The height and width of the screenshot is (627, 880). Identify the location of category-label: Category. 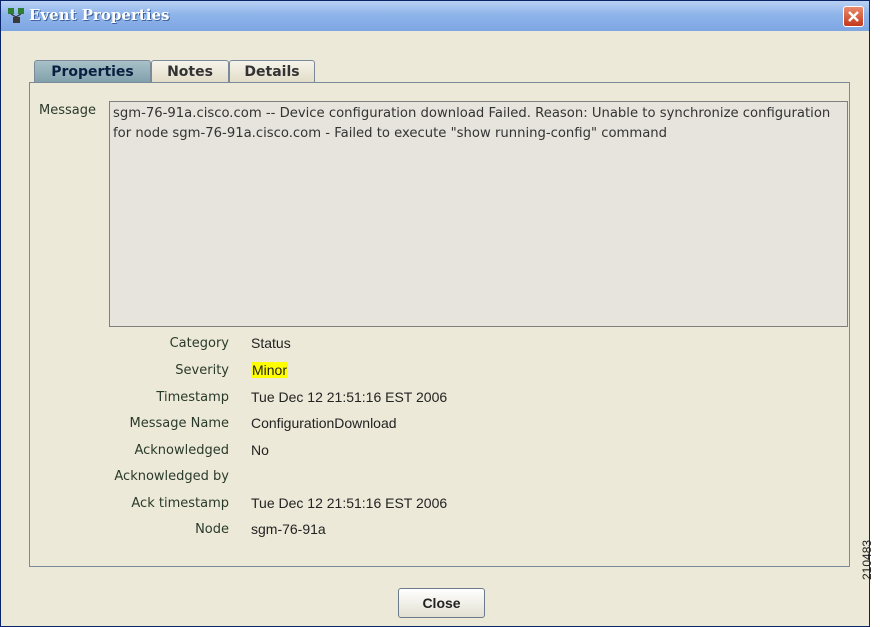
(199, 343).